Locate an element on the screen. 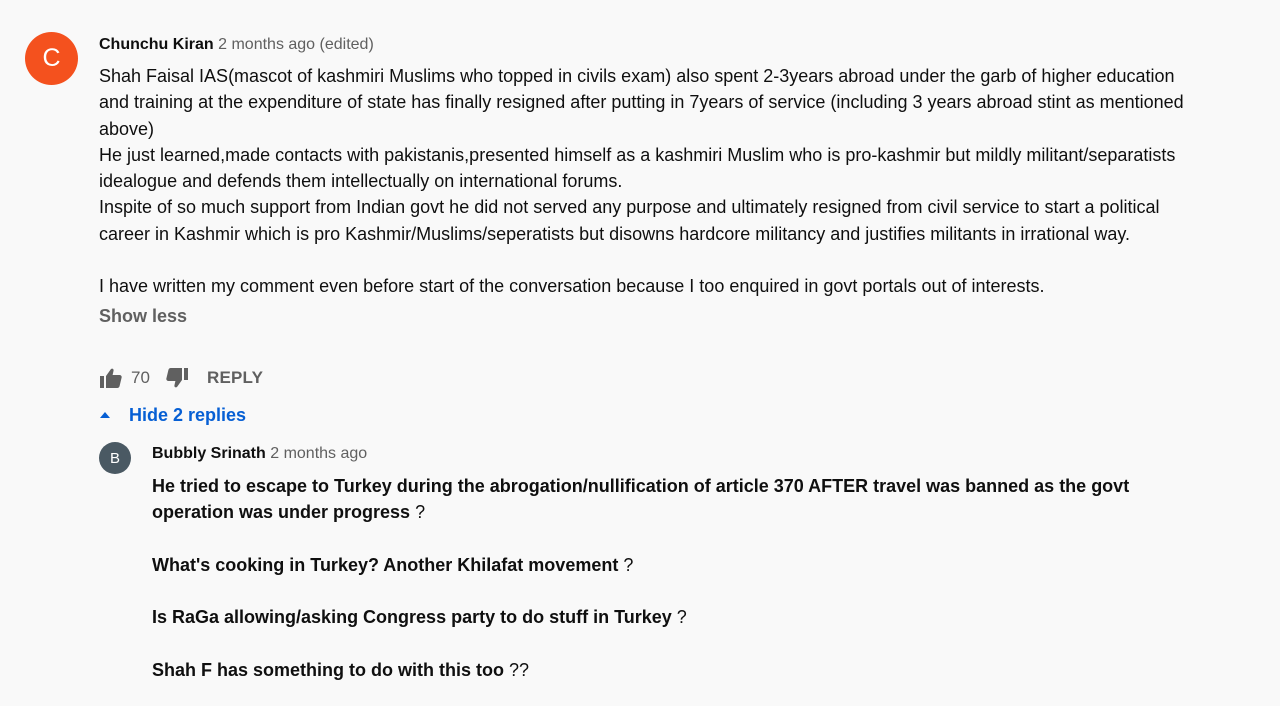 The height and width of the screenshot is (706, 1280). show-less-button: Show less is located at coordinates (143, 316).